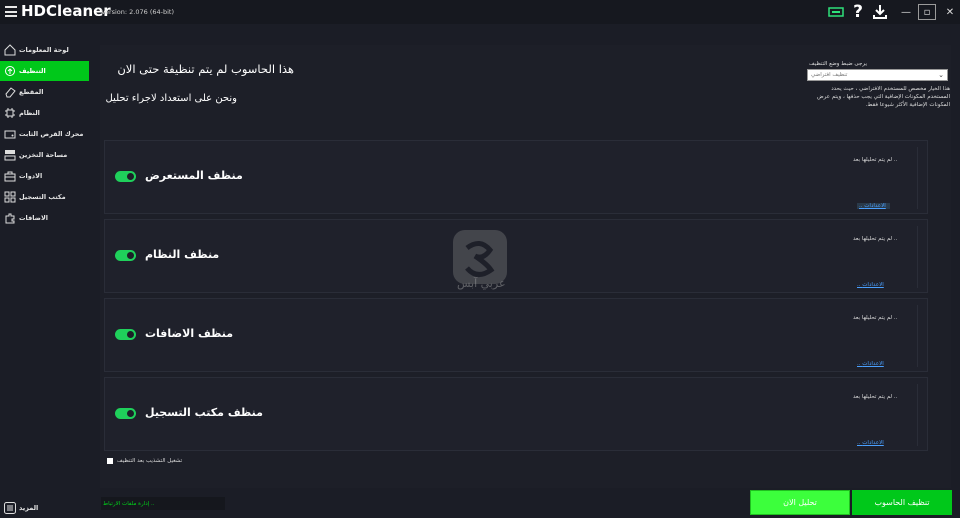 The height and width of the screenshot is (518, 960). What do you see at coordinates (32, 71) in the screenshot?
I see `sidebar-item-label: التنظيف` at bounding box center [32, 71].